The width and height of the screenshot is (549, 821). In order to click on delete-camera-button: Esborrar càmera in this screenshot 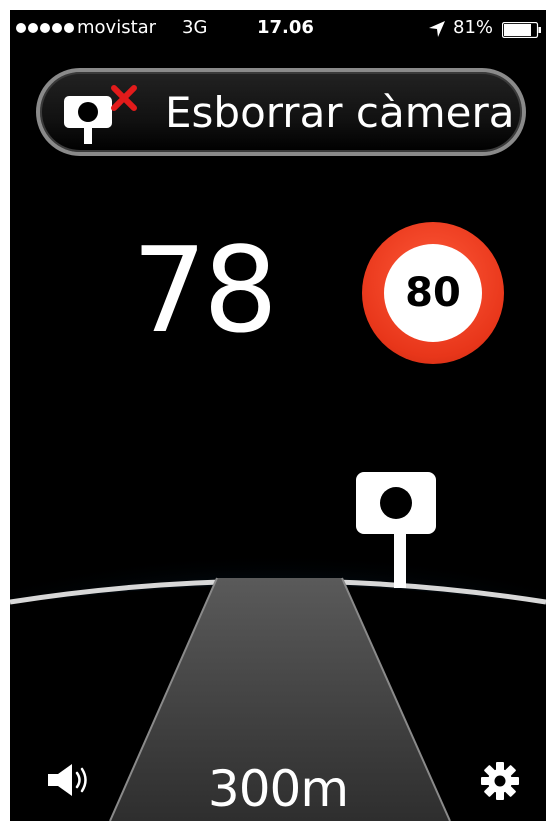, I will do `click(281, 112)`.